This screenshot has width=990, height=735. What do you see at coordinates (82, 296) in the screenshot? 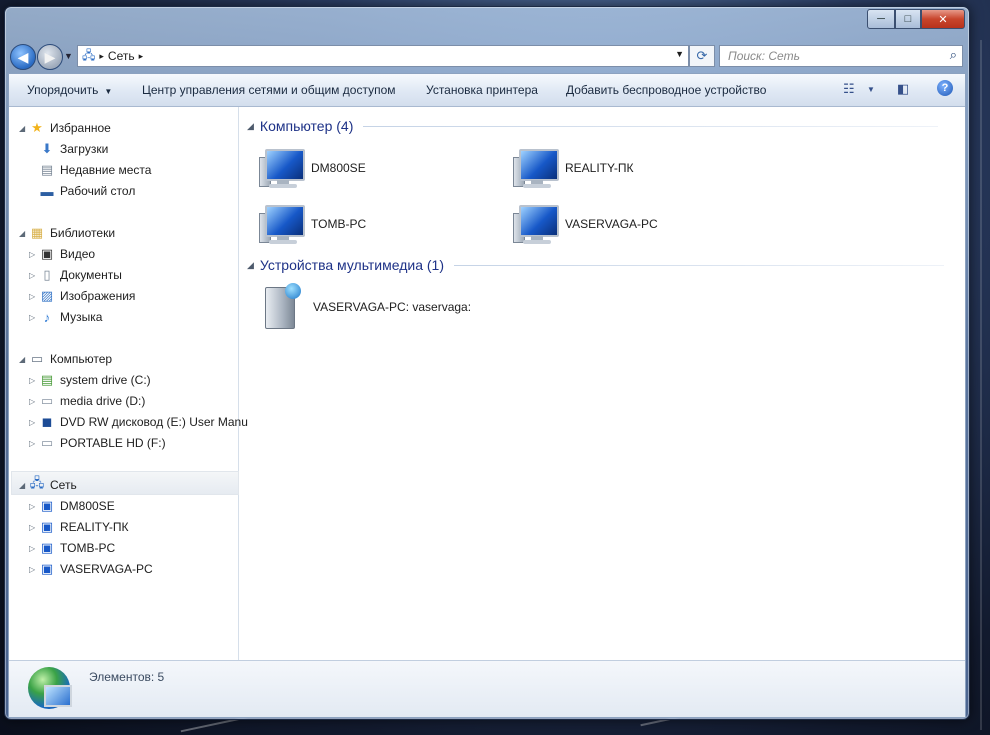
I see `nav-item-pictures: ▷ ▨ Изображения` at bounding box center [82, 296].